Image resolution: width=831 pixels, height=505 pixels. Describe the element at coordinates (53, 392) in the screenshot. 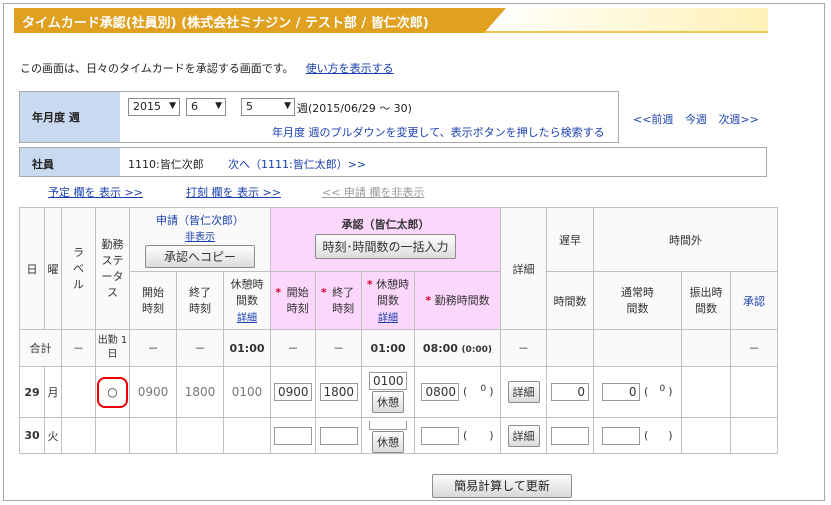

I see `row-weekday: 月` at that location.